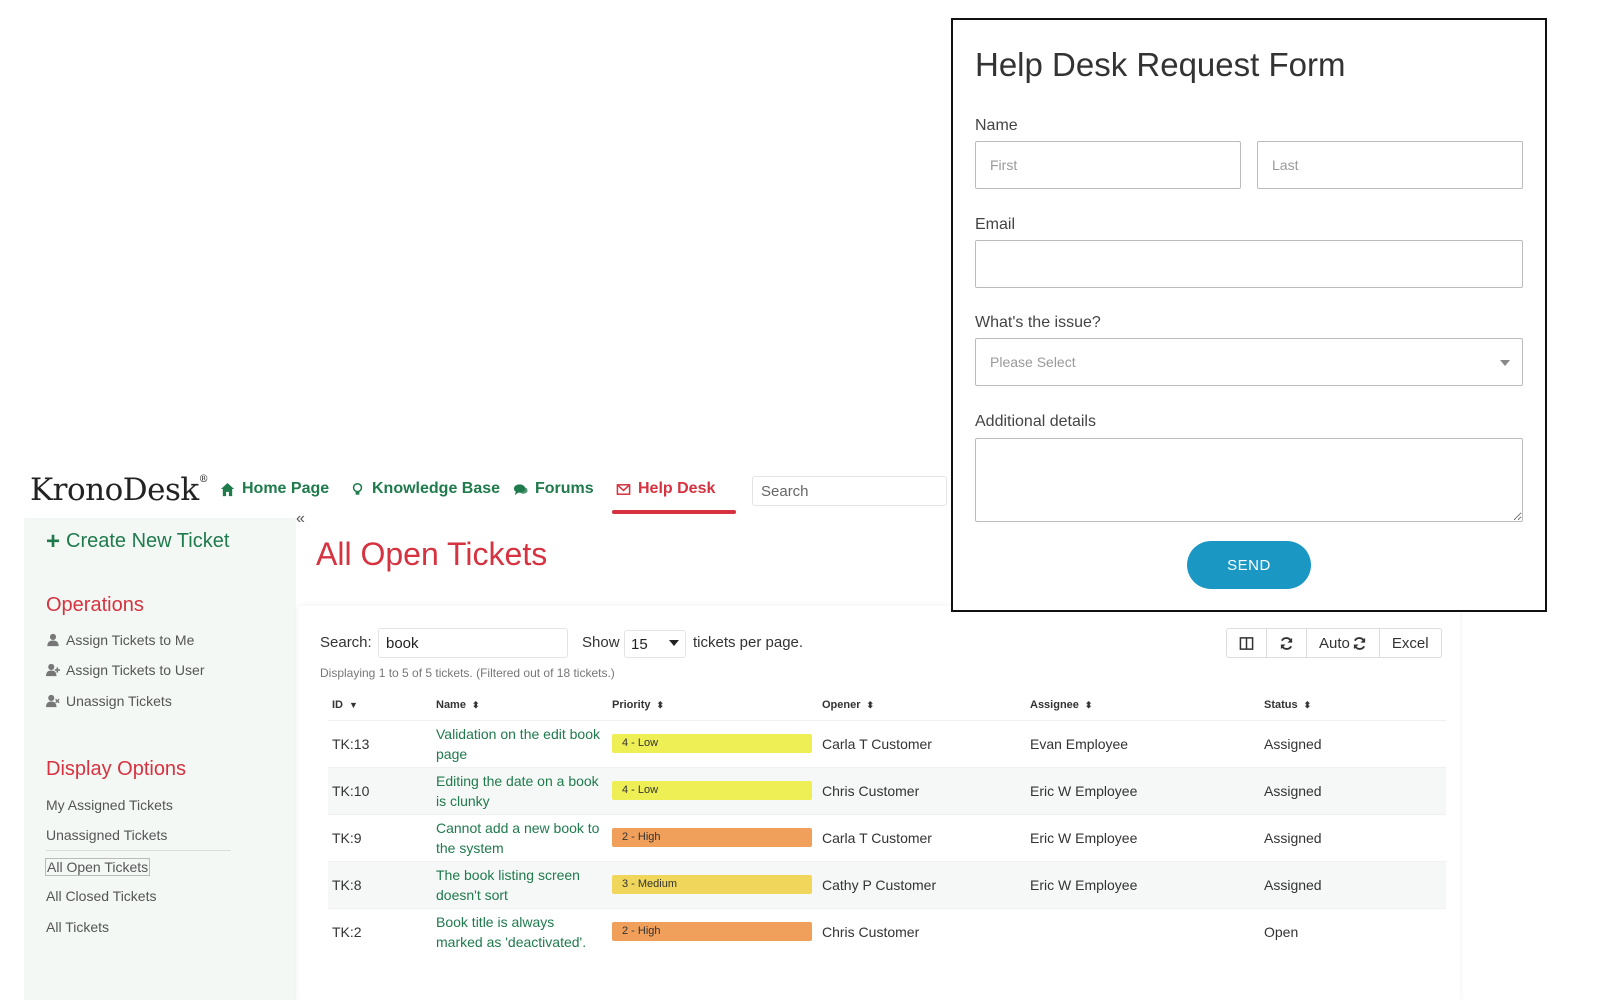 The image size is (1600, 1000). I want to click on refresh-button, so click(1287, 643).